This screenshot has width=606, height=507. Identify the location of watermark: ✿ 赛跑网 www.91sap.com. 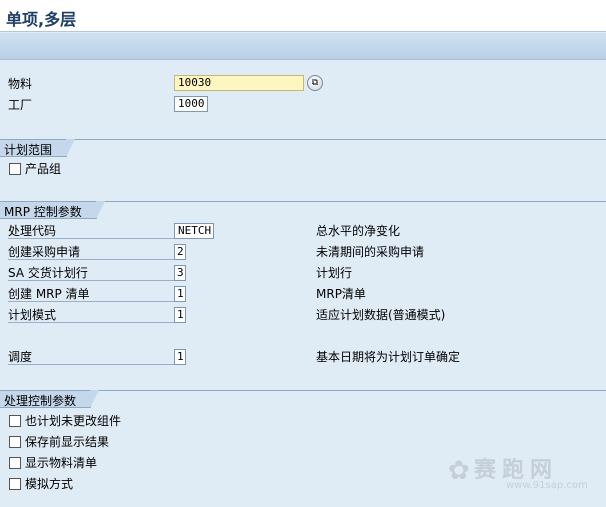
(523, 474).